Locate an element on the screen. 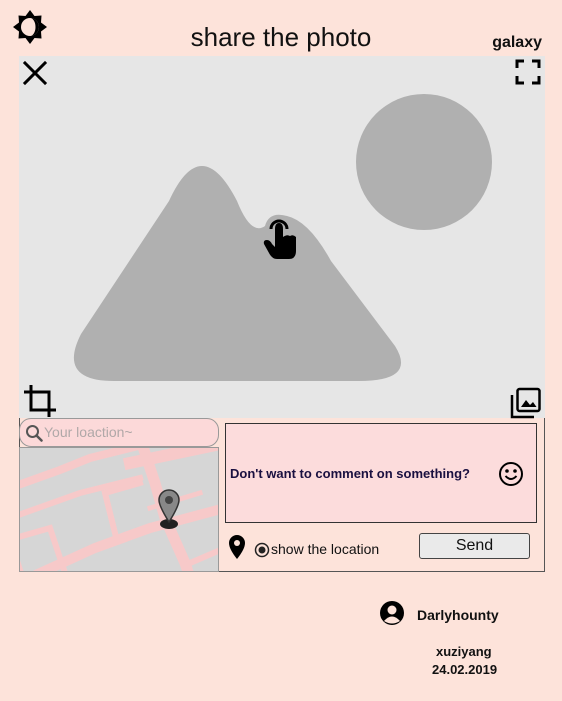 The height and width of the screenshot is (701, 562). comment-prompt: Don't want to comment on something? is located at coordinates (350, 473).